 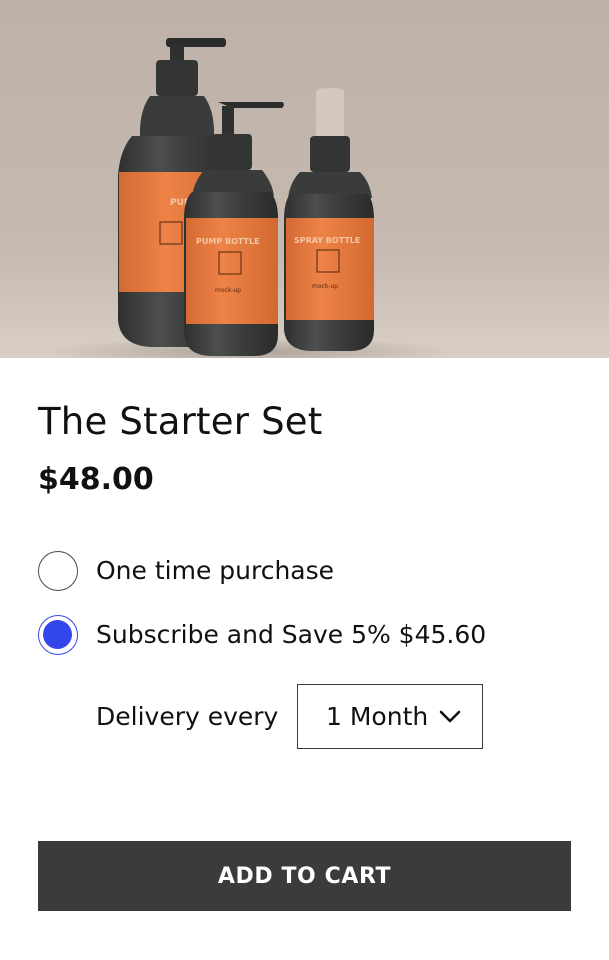 I want to click on subscribe-radio, so click(x=58, y=634).